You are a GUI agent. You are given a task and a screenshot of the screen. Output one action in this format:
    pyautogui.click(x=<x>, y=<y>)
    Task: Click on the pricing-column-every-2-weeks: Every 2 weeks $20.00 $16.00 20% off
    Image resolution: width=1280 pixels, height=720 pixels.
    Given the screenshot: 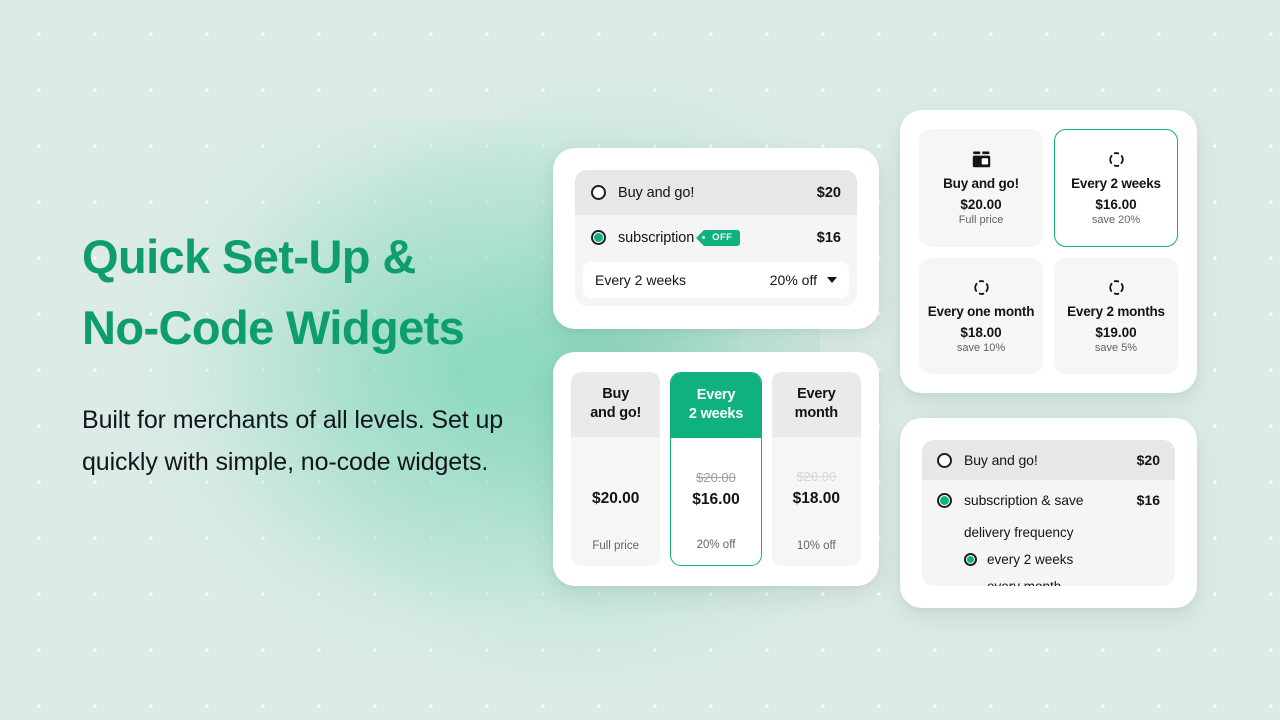 What is the action you would take?
    pyautogui.click(x=716, y=469)
    